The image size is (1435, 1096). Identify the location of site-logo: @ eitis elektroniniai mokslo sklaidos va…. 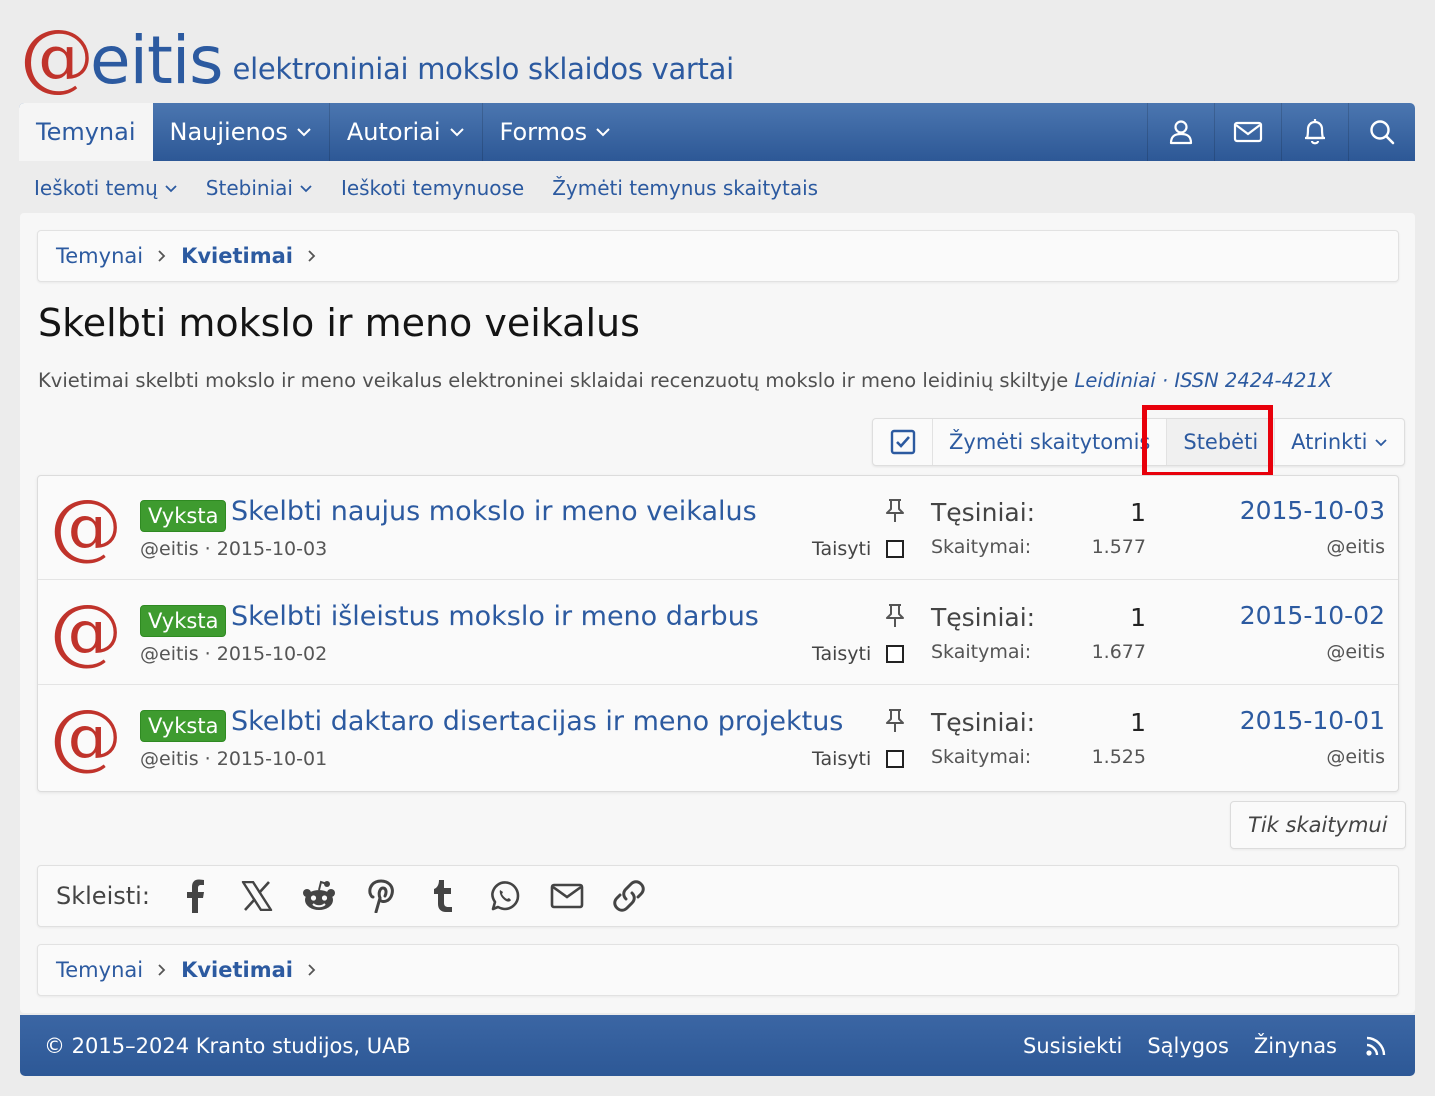
(377, 54).